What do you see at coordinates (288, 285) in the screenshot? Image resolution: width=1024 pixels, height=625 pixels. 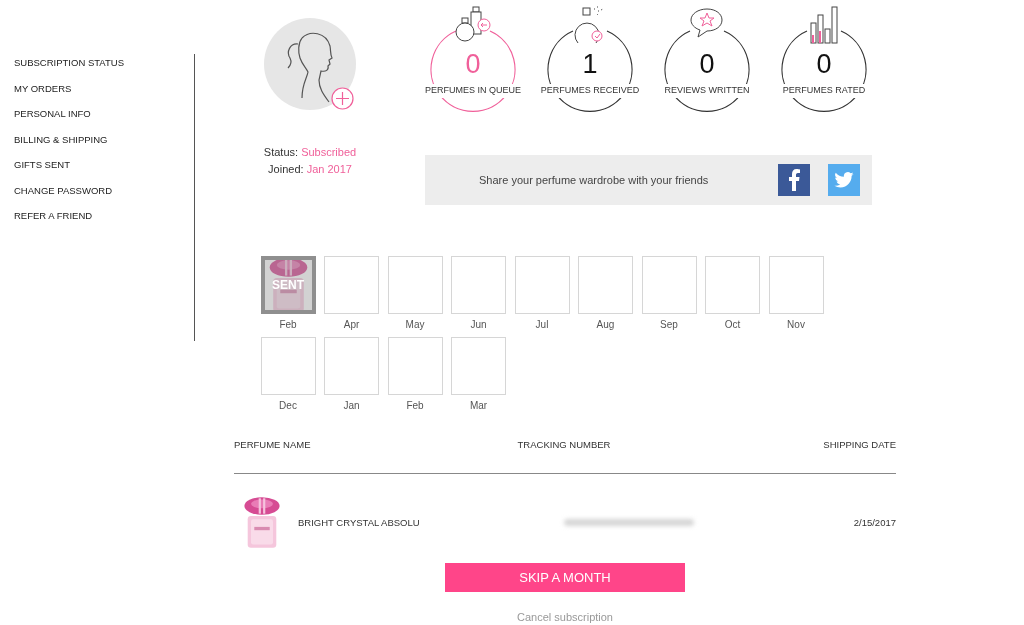 I see `sent-label: SENT` at bounding box center [288, 285].